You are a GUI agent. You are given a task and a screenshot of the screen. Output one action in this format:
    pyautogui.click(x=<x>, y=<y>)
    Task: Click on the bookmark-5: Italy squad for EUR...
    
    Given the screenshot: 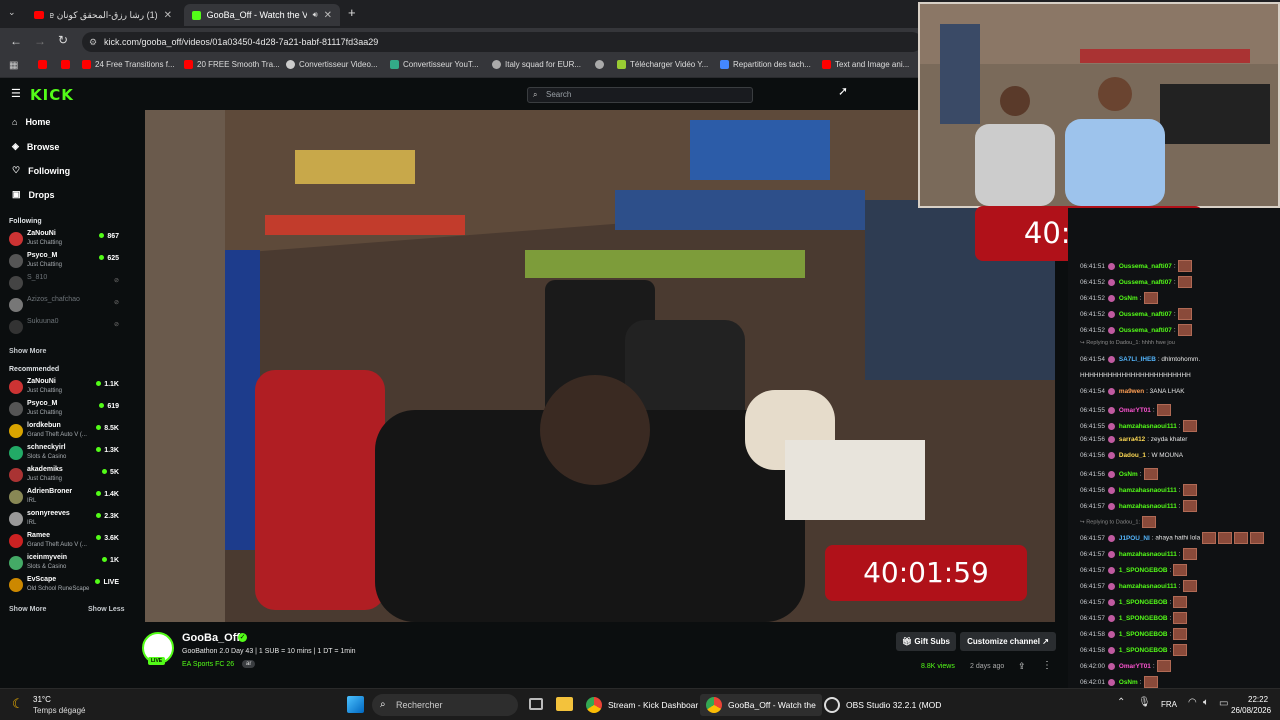 What is the action you would take?
    pyautogui.click(x=536, y=64)
    